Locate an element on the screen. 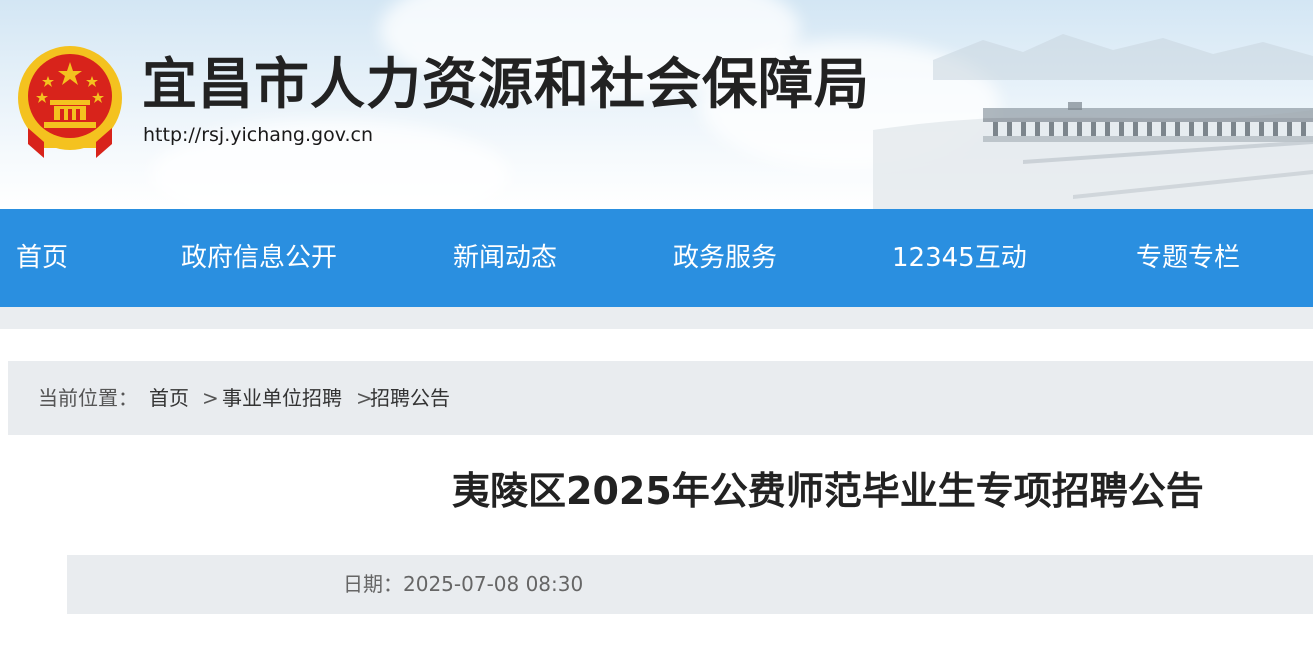 This screenshot has width=1313, height=655. nav-item-12345: 12345互动 is located at coordinates (959, 258).